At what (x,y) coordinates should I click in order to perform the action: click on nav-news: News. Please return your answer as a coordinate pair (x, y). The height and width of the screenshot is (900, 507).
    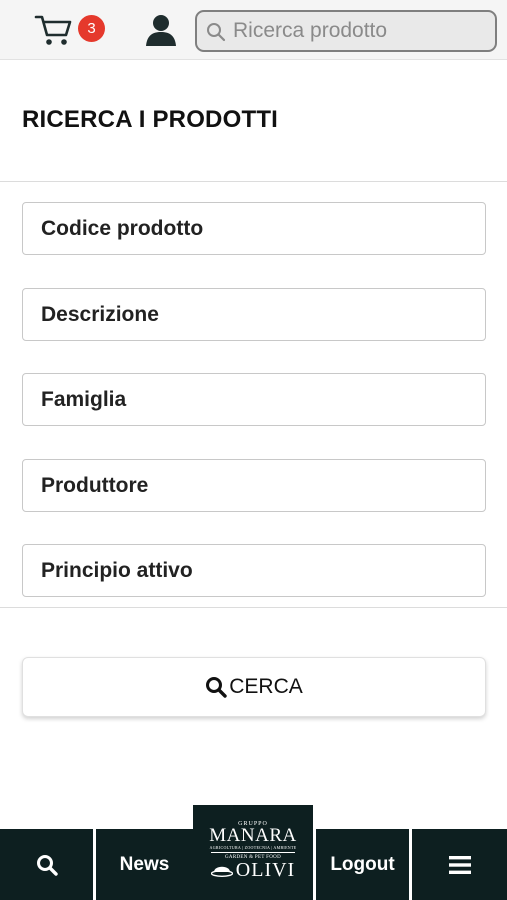
    Looking at the image, I should click on (144, 864).